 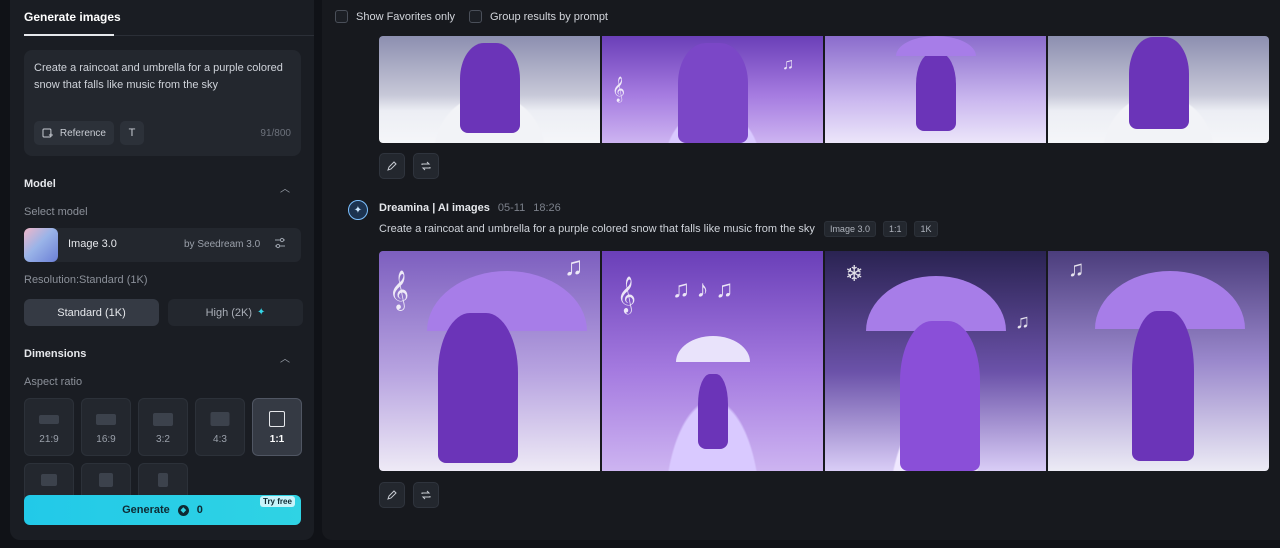 I want to click on music-note-icon: ♫ ♪ ♫, so click(x=703, y=289).